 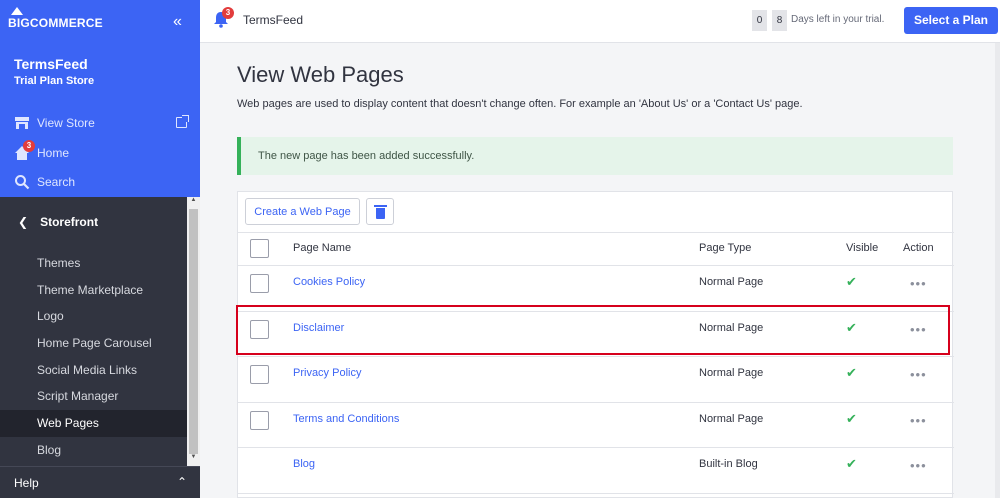 What do you see at coordinates (304, 464) in the screenshot?
I see `page-name-link: Blog` at bounding box center [304, 464].